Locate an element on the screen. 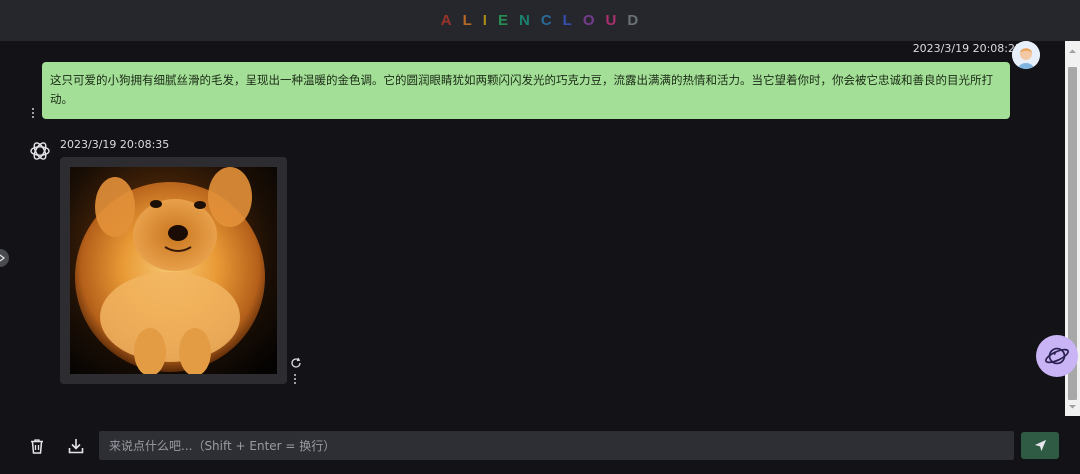 Image resolution: width=1080 pixels, height=474 pixels. brand-letter: O is located at coordinates (589, 20).